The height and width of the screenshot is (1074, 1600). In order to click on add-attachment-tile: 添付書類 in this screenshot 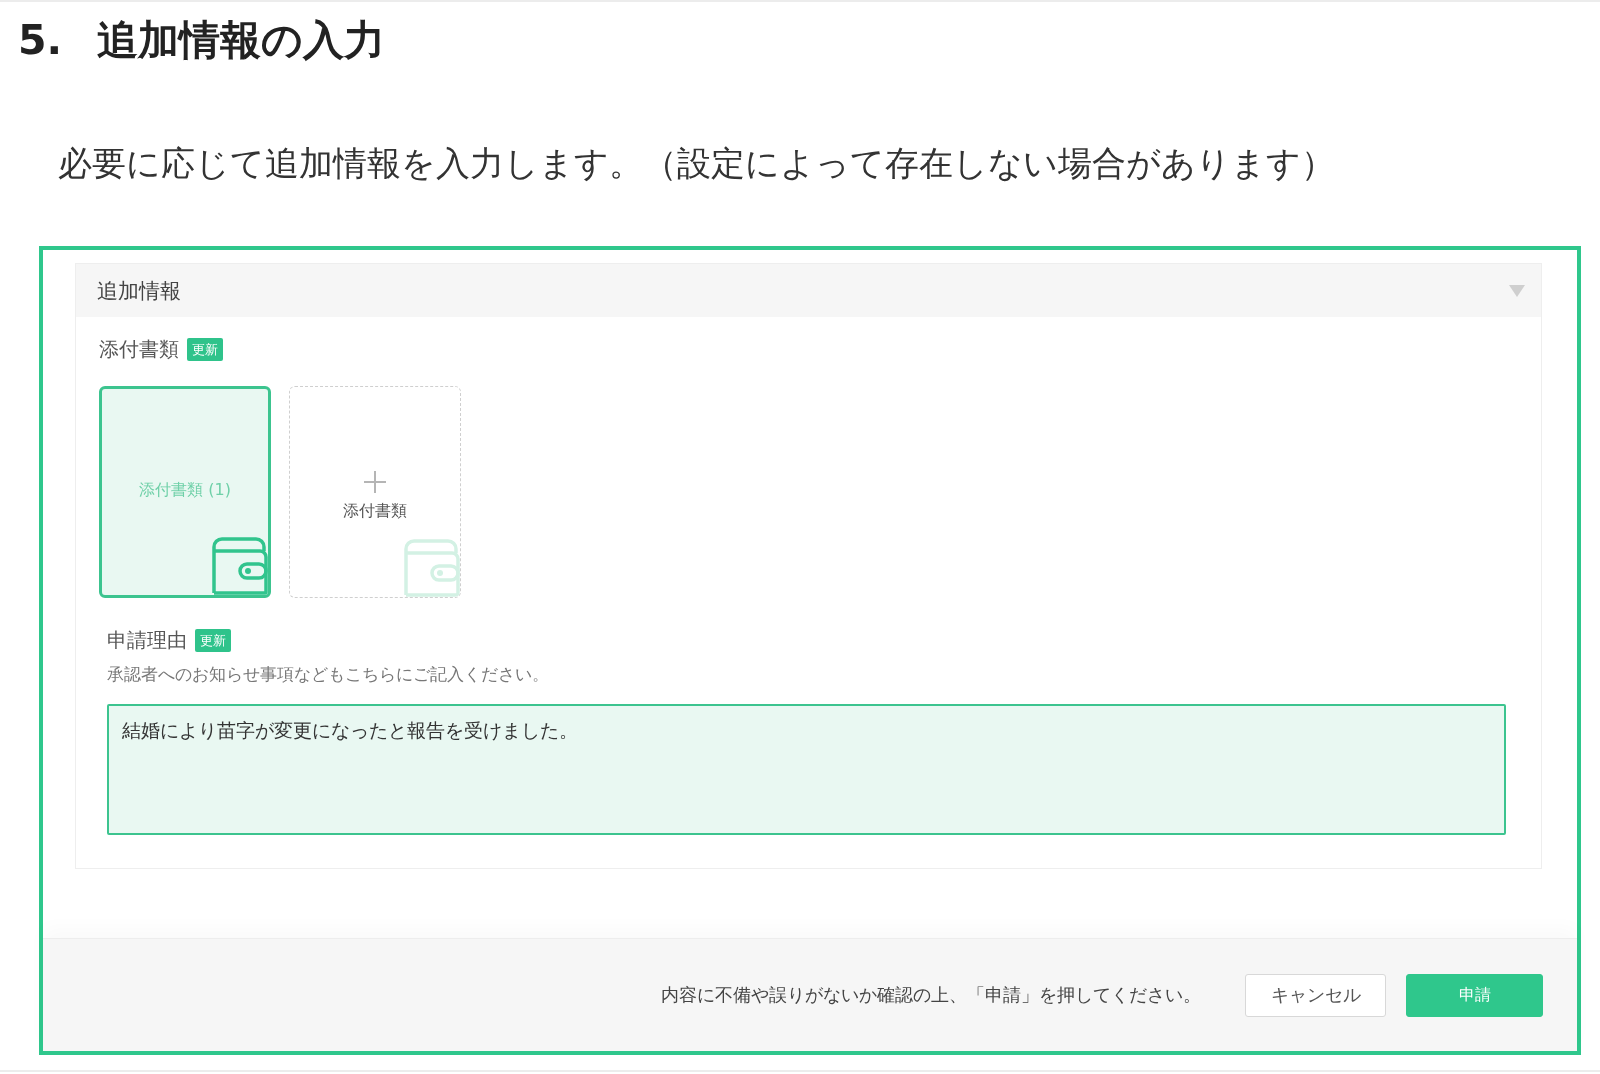, I will do `click(375, 492)`.